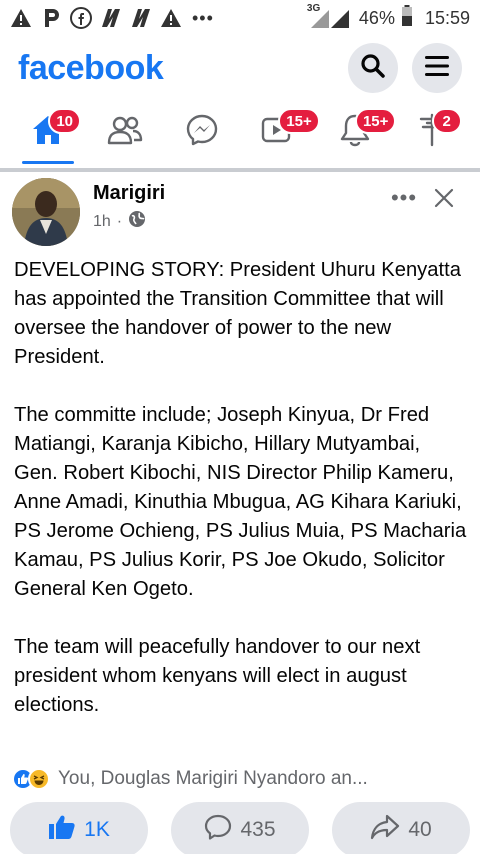 The image size is (480, 854). I want to click on tab-marketplace: 2, so click(432, 132).